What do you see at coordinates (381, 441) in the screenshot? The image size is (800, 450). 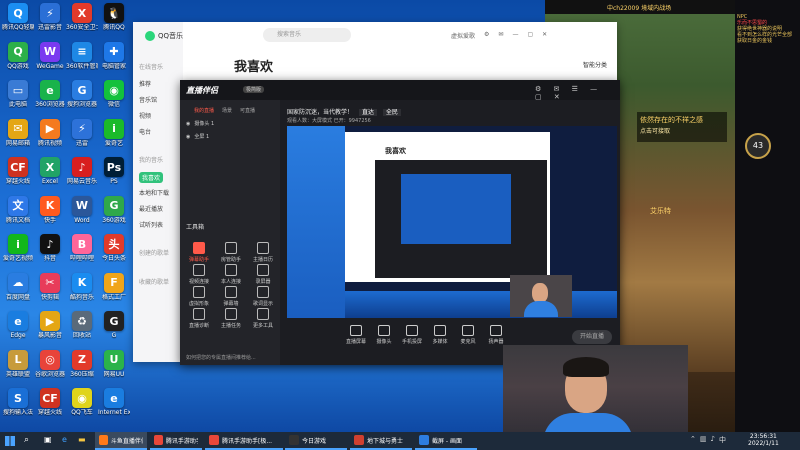 I see `taskbar-app: 地下城与勇士` at bounding box center [381, 441].